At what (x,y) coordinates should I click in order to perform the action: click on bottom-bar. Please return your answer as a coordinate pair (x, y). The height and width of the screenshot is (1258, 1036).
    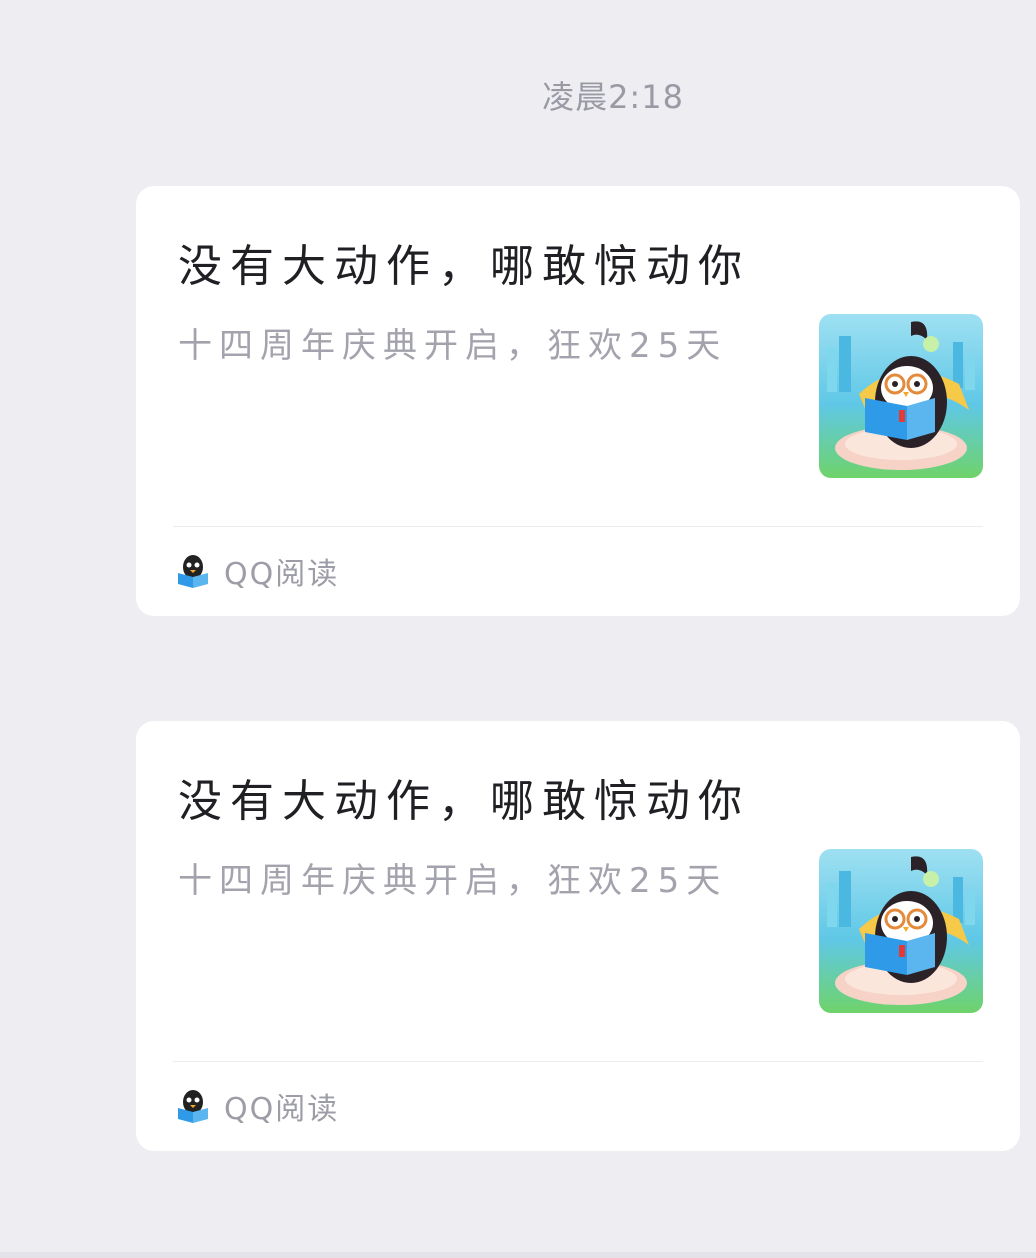
    Looking at the image, I should click on (518, 1255).